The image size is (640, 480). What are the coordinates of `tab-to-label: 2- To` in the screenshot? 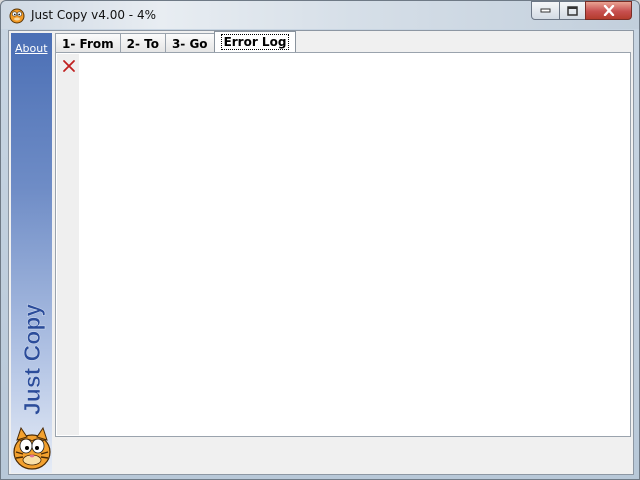 It's located at (142, 44).